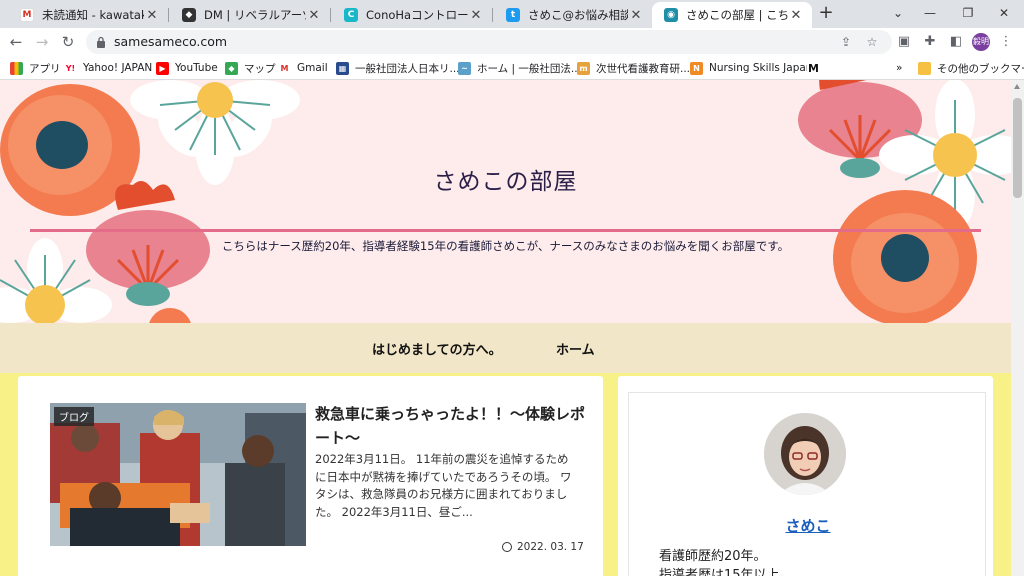 The height and width of the screenshot is (576, 1024). I want to click on flower-decoration, so click(905, 256).